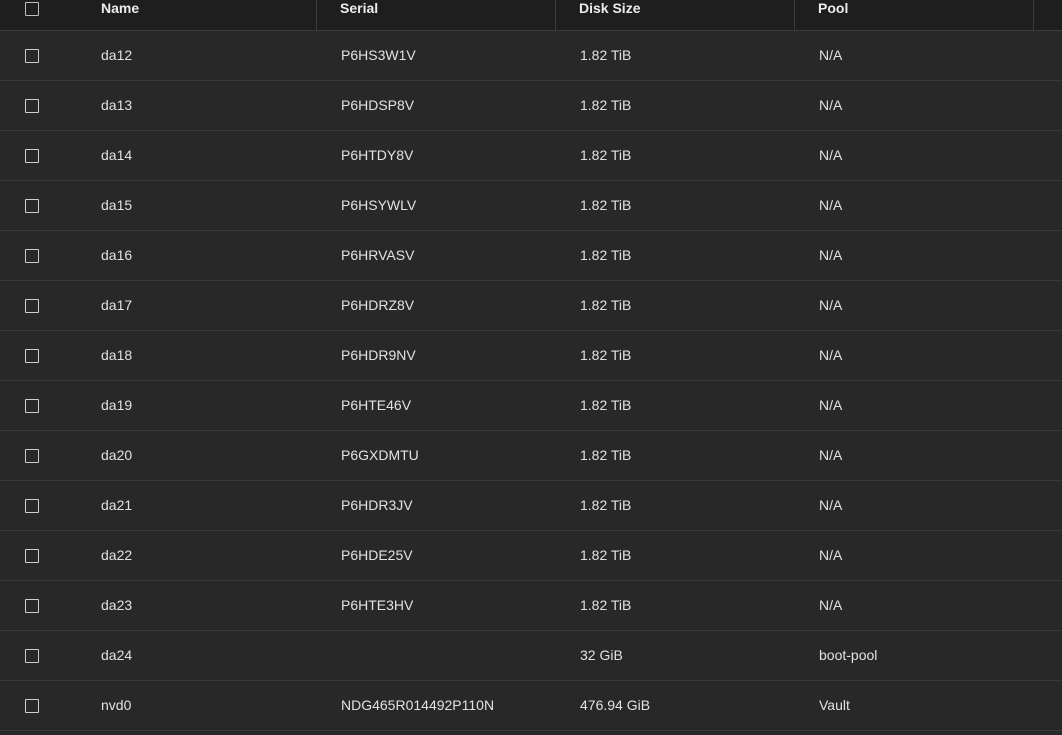 This screenshot has width=1062, height=735. What do you see at coordinates (359, 8) in the screenshot?
I see `column-header-serial-label: Serial` at bounding box center [359, 8].